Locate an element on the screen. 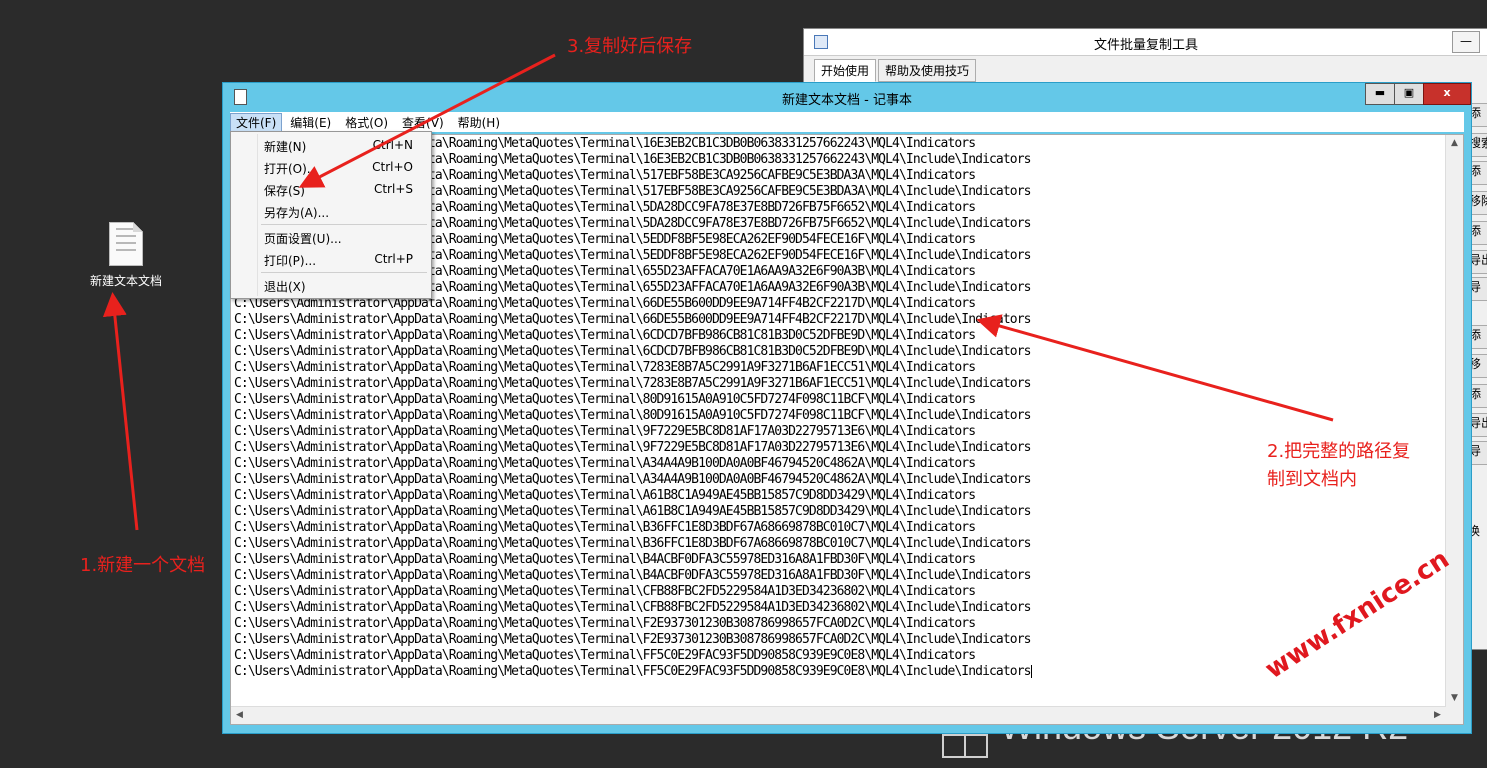  menu-format: 格式(O) is located at coordinates (366, 122).